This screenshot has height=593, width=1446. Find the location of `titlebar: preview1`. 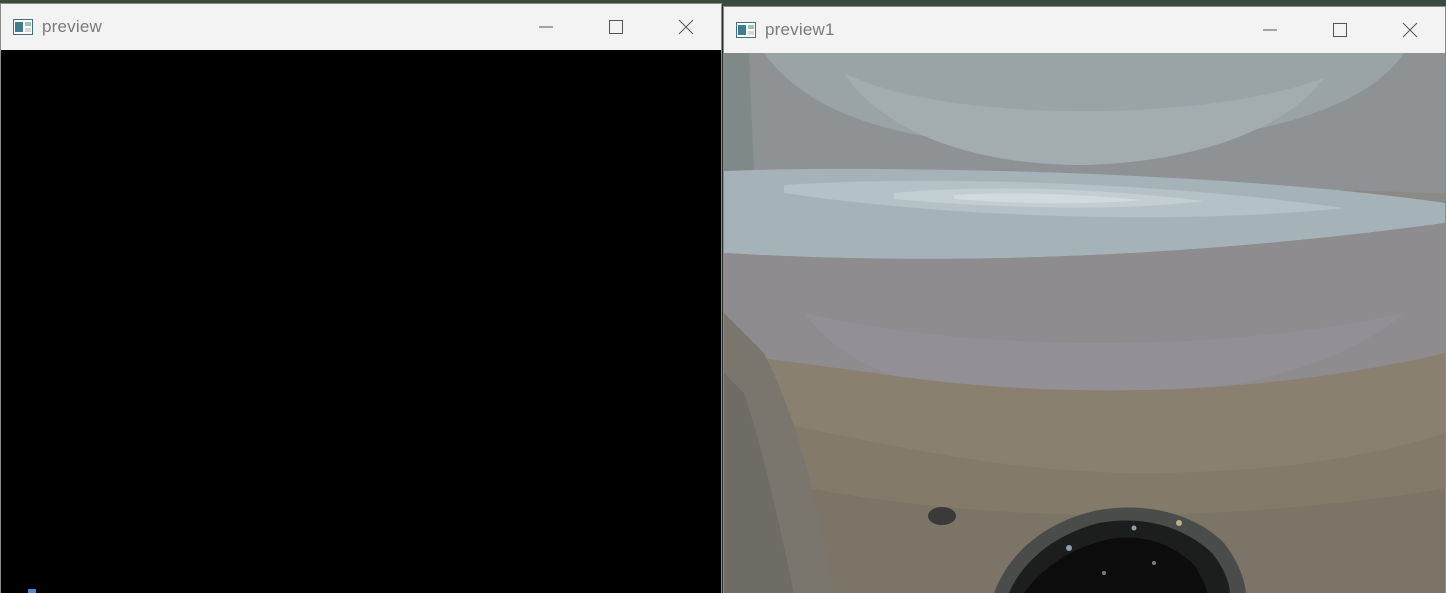

titlebar: preview1 is located at coordinates (1084, 30).